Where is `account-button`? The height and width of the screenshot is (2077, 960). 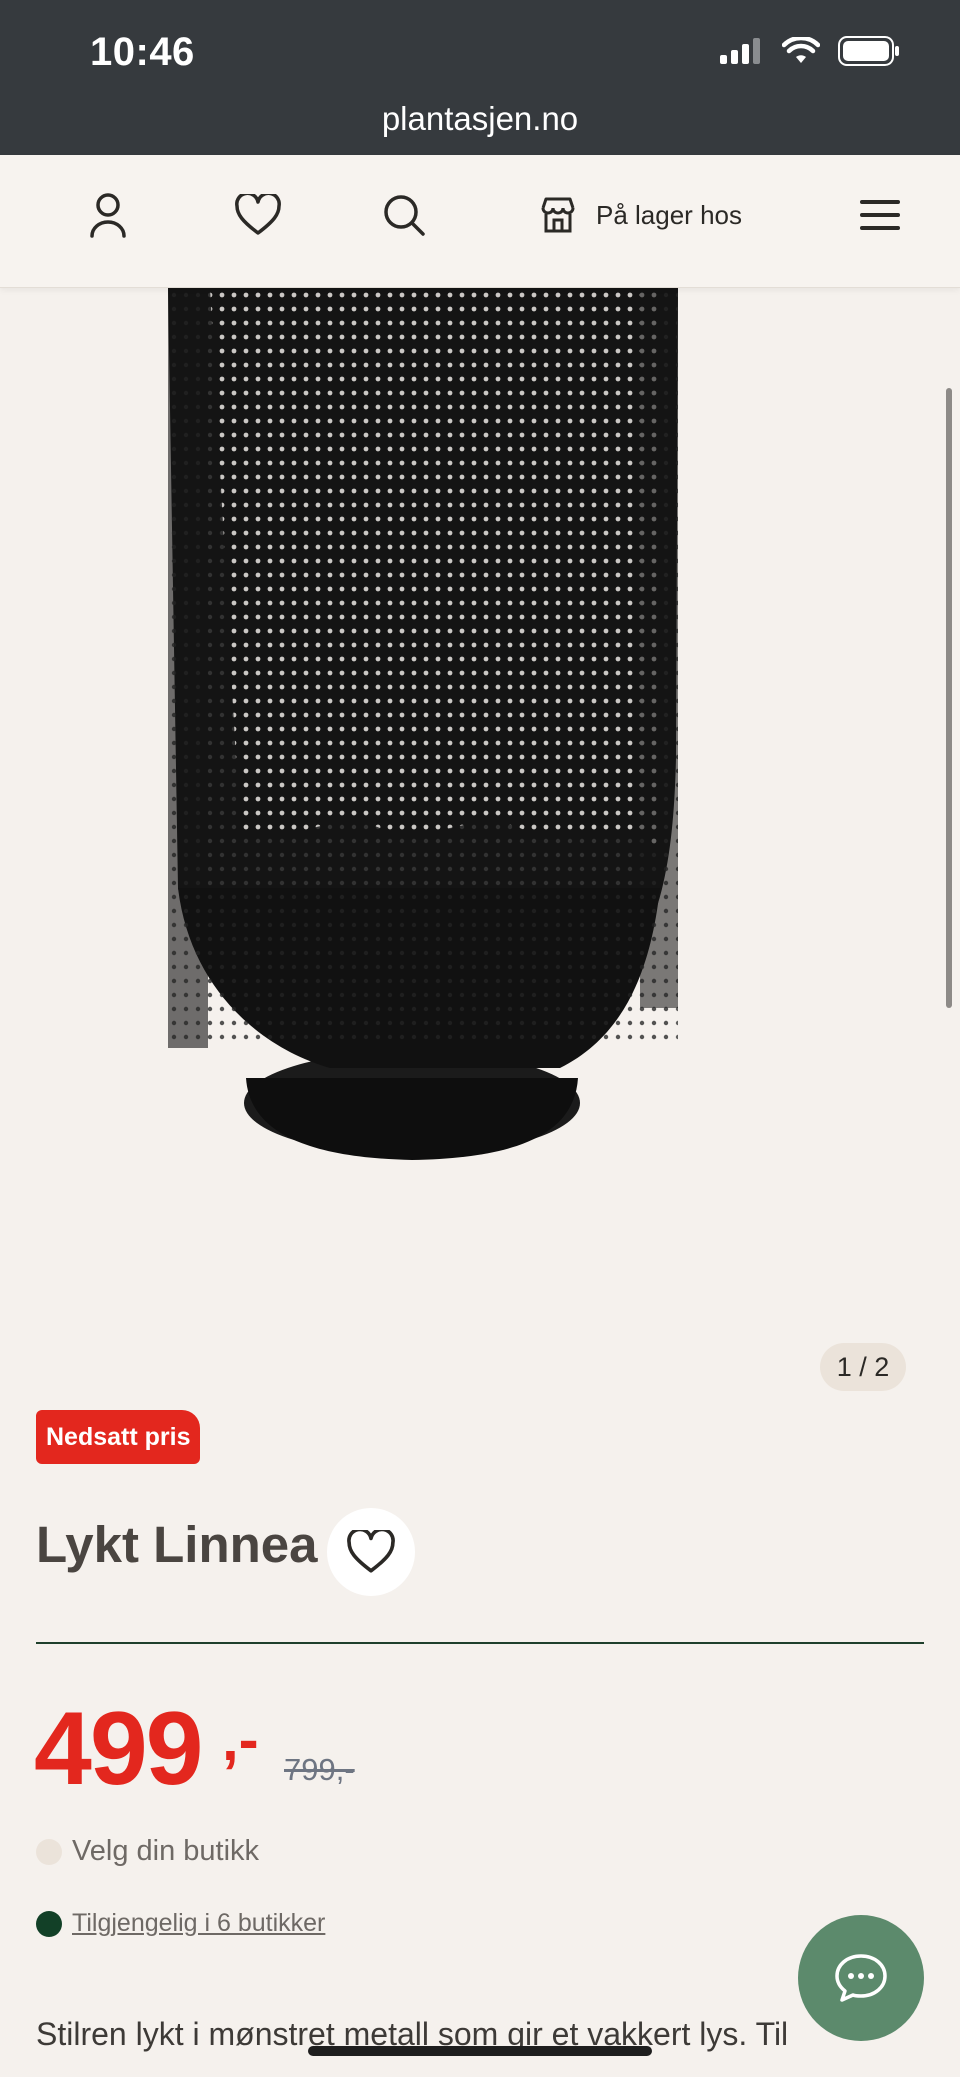
account-button is located at coordinates (108, 215).